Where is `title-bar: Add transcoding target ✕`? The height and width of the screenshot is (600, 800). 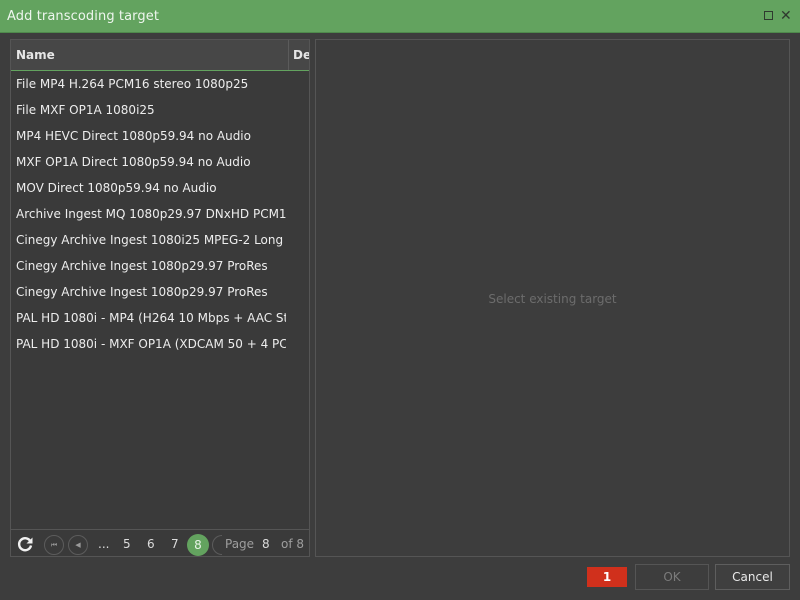 title-bar: Add transcoding target ✕ is located at coordinates (400, 16).